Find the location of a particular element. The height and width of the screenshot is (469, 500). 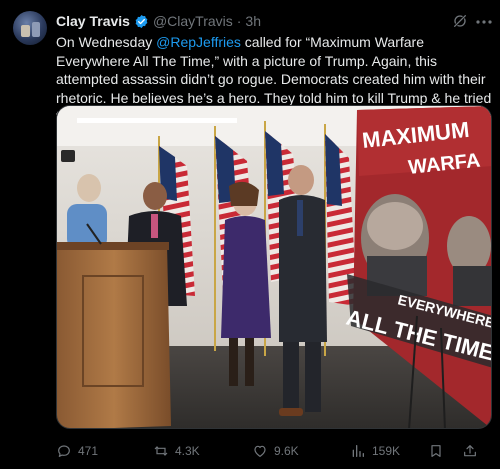

tweet-actions: 471 4.3K 9.6K 159K is located at coordinates (274, 451).